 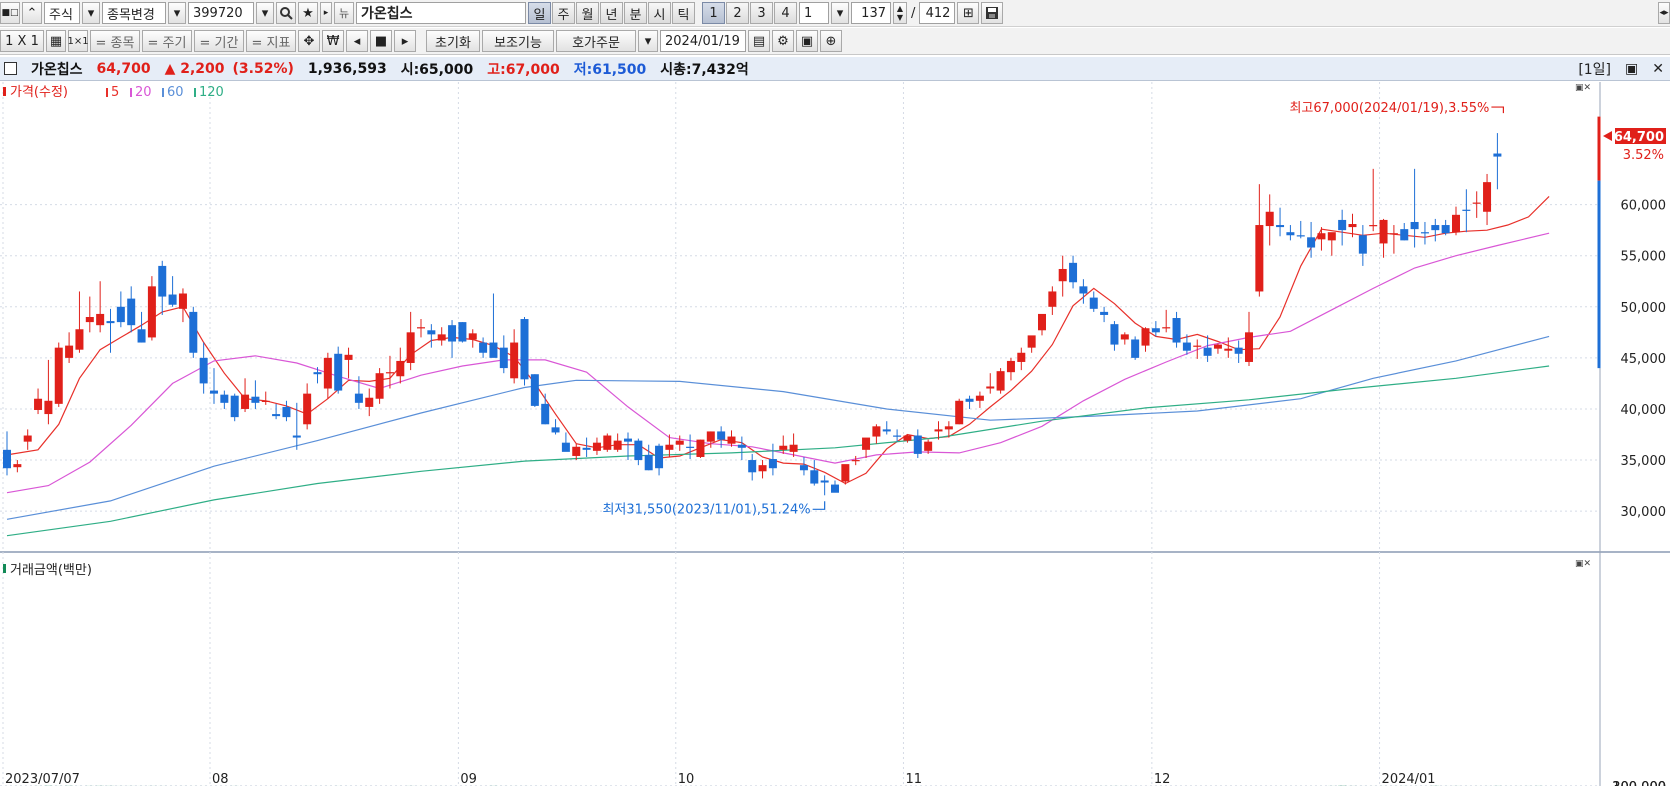 I want to click on indicator-sync-button: = 지표, so click(x=271, y=41).